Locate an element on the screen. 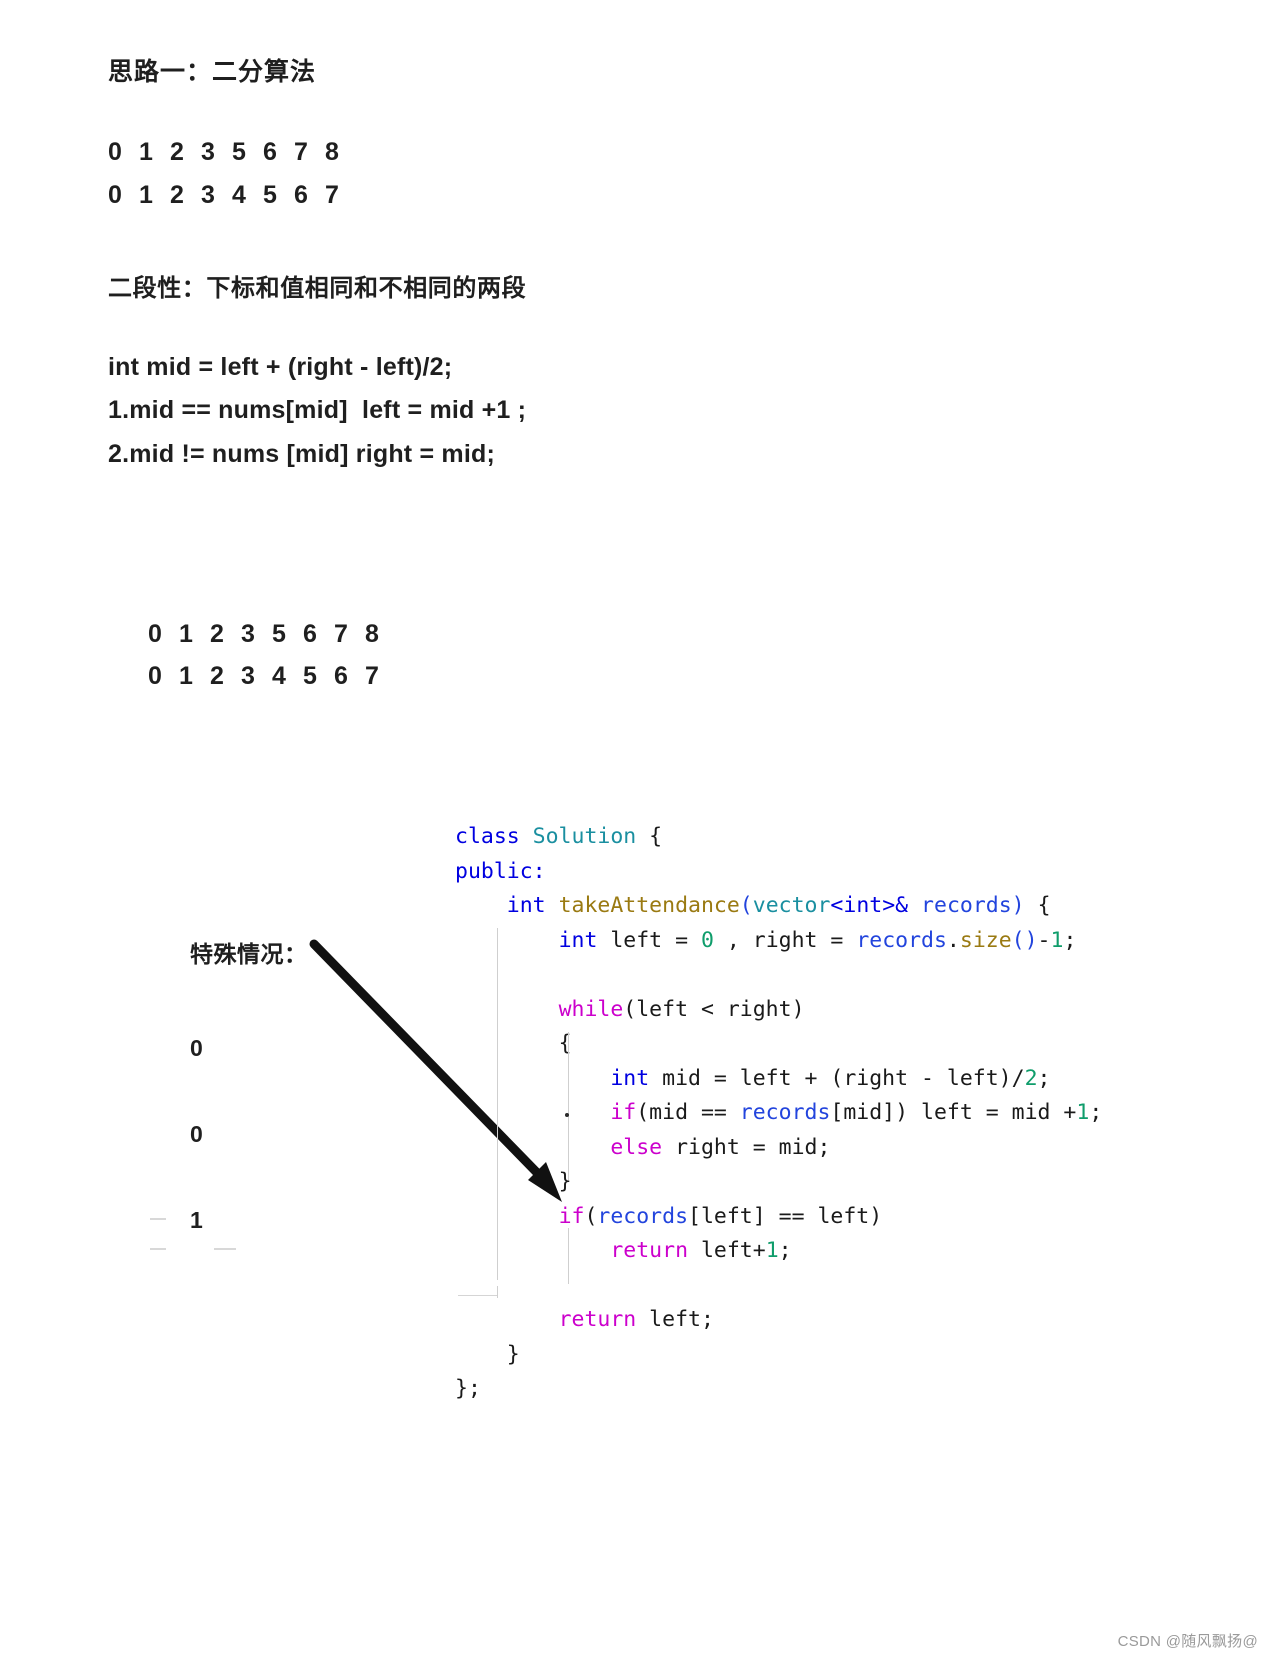 This screenshot has width=1274, height=1665. code-token: 2 is located at coordinates (1031, 1078).